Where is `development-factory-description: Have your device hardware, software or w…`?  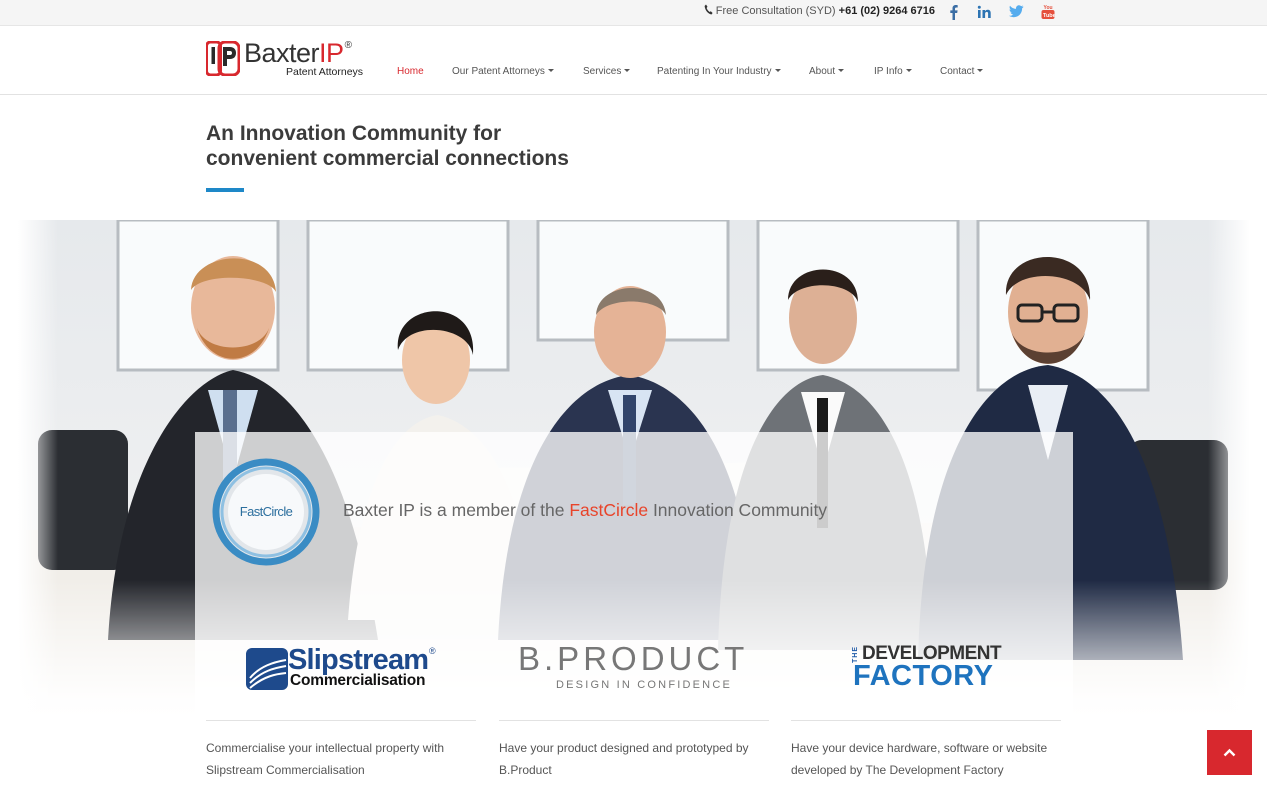 development-factory-description: Have your device hardware, software or w… is located at coordinates (919, 759).